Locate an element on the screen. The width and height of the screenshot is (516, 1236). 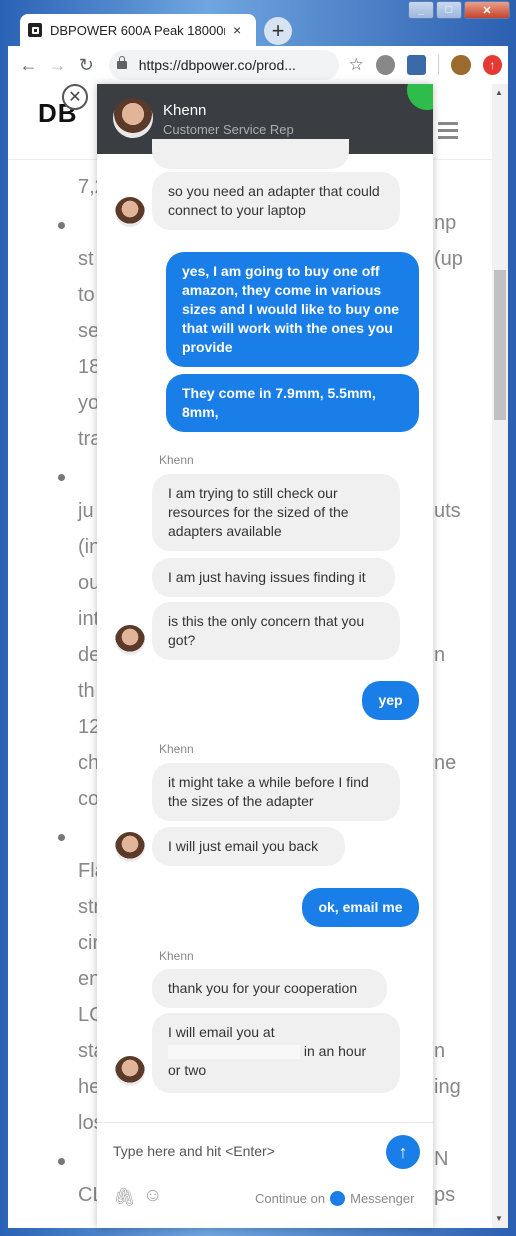
profile-avatar-icon is located at coordinates (461, 65).